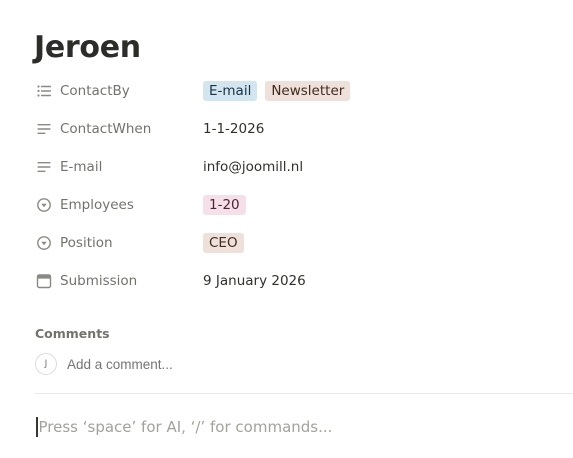 The height and width of the screenshot is (458, 573). Describe the element at coordinates (37, 427) in the screenshot. I see `text-cursor` at that location.